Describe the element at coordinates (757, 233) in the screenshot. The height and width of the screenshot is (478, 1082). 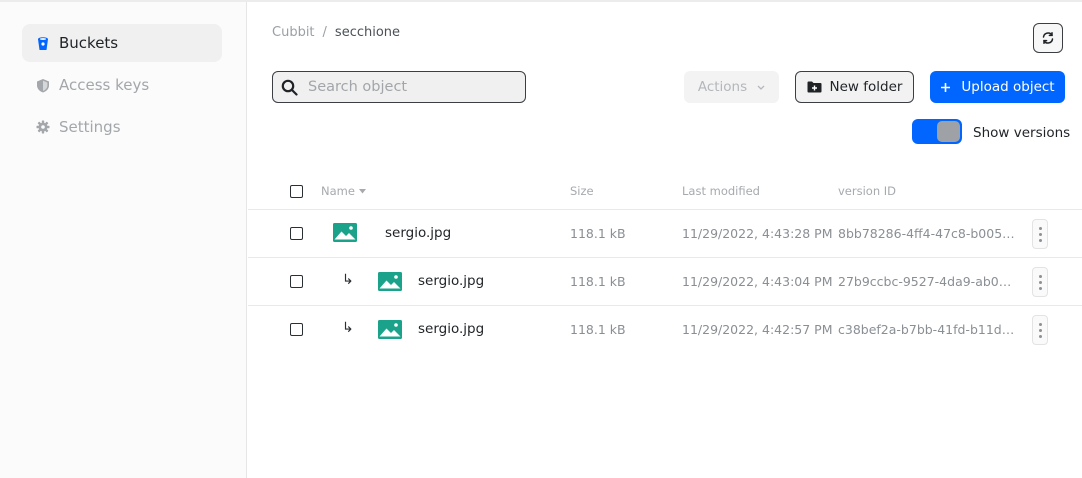
I see `last-modified: 11/29/2022, 4:43:28 PM` at that location.